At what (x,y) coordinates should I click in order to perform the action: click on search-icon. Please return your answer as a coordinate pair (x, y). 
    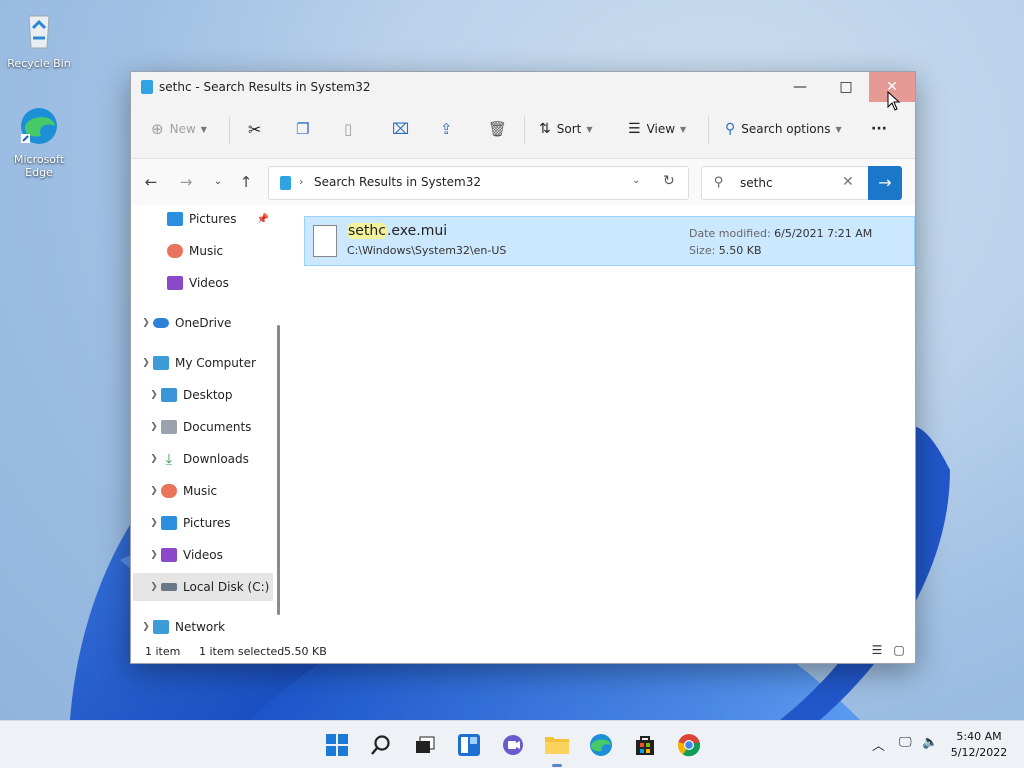
    Looking at the image, I should click on (380, 745).